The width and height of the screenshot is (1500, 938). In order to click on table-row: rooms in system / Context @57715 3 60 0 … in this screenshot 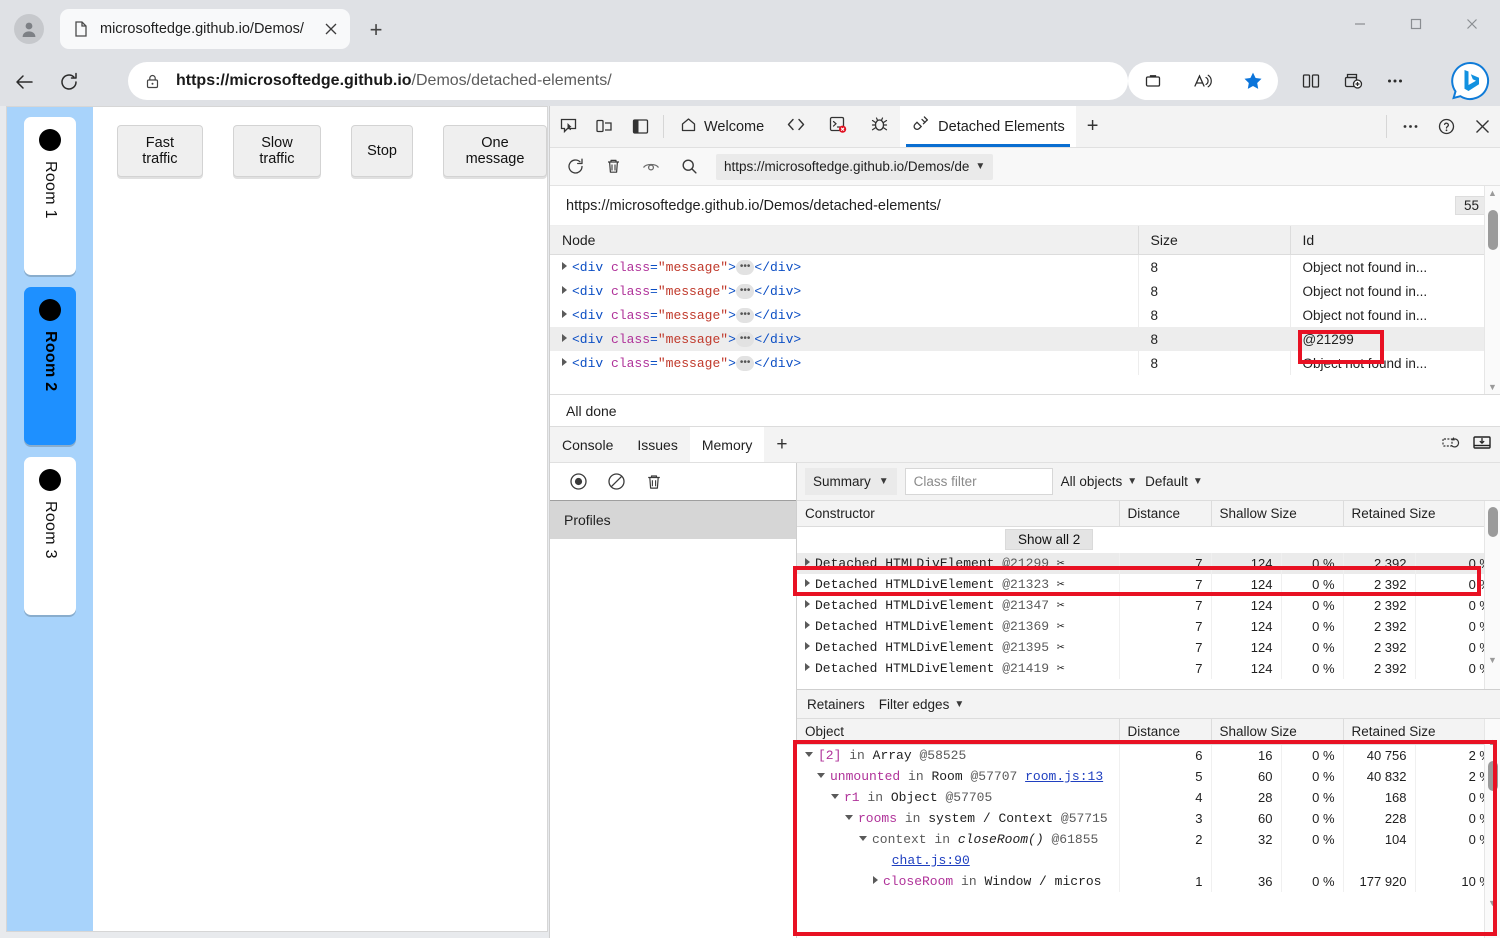, I will do `click(1148, 818)`.